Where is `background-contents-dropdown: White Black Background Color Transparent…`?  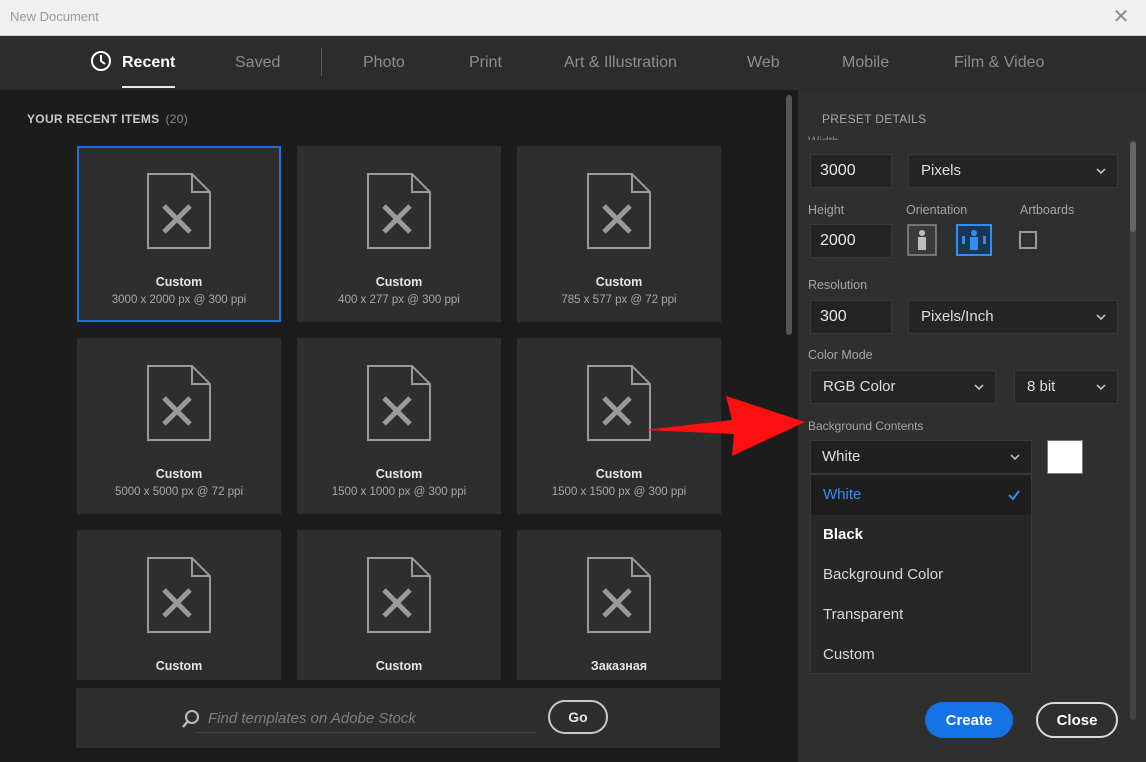 background-contents-dropdown: White Black Background Color Transparent… is located at coordinates (921, 574).